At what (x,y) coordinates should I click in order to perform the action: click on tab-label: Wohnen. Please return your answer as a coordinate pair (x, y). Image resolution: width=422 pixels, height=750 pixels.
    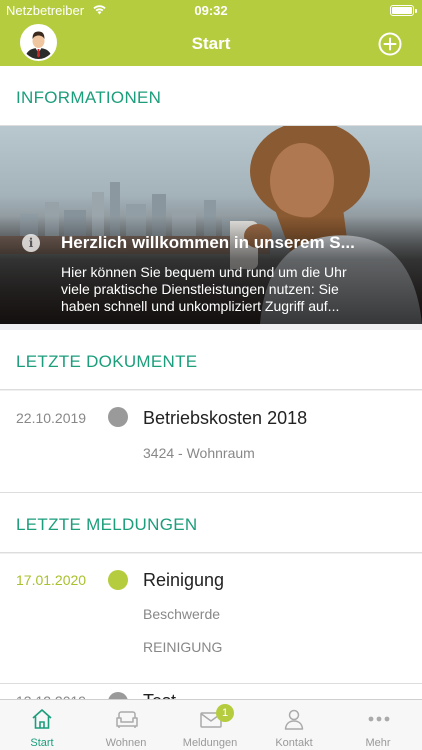
    Looking at the image, I should click on (126, 743).